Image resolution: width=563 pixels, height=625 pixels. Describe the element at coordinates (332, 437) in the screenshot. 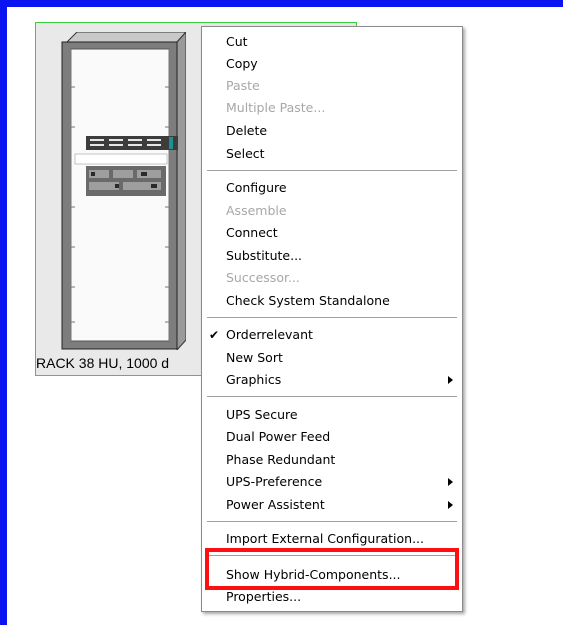

I see `menu-item-dual-power-feed: Dual Power Feed` at that location.